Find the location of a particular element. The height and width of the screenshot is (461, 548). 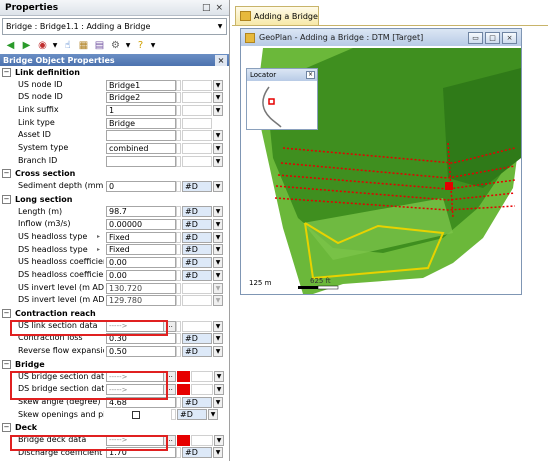

maximize-icon: □ is located at coordinates (492, 37).